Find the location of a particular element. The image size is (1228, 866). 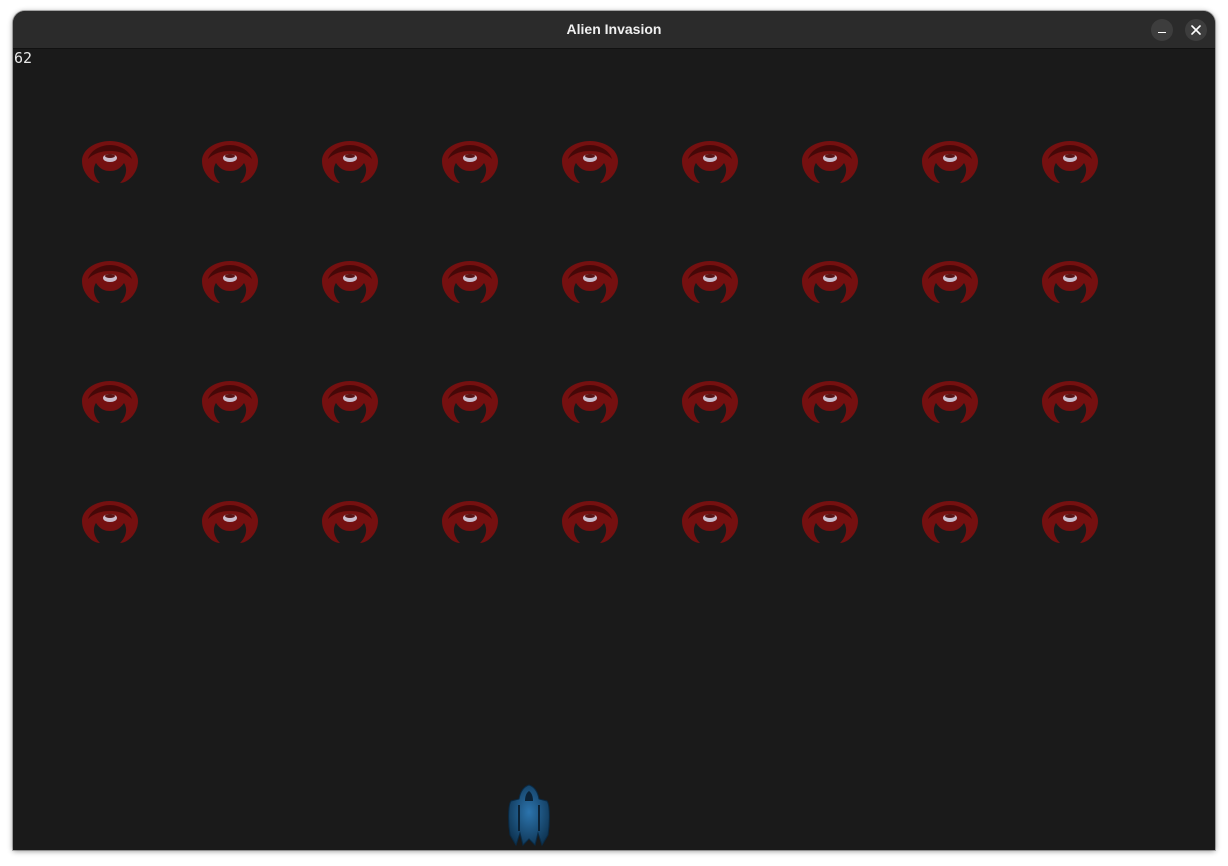

close-button is located at coordinates (1196, 30).